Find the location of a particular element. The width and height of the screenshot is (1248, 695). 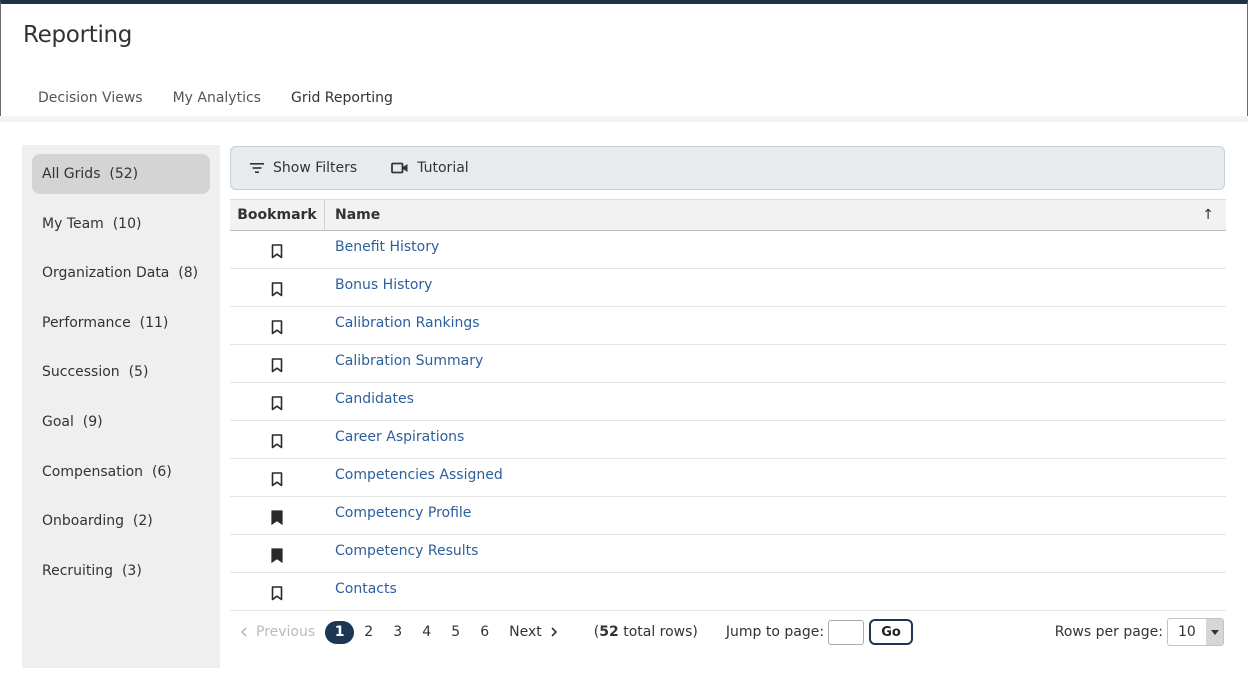

tab-my-analytics: My Analytics is located at coordinates (217, 99).